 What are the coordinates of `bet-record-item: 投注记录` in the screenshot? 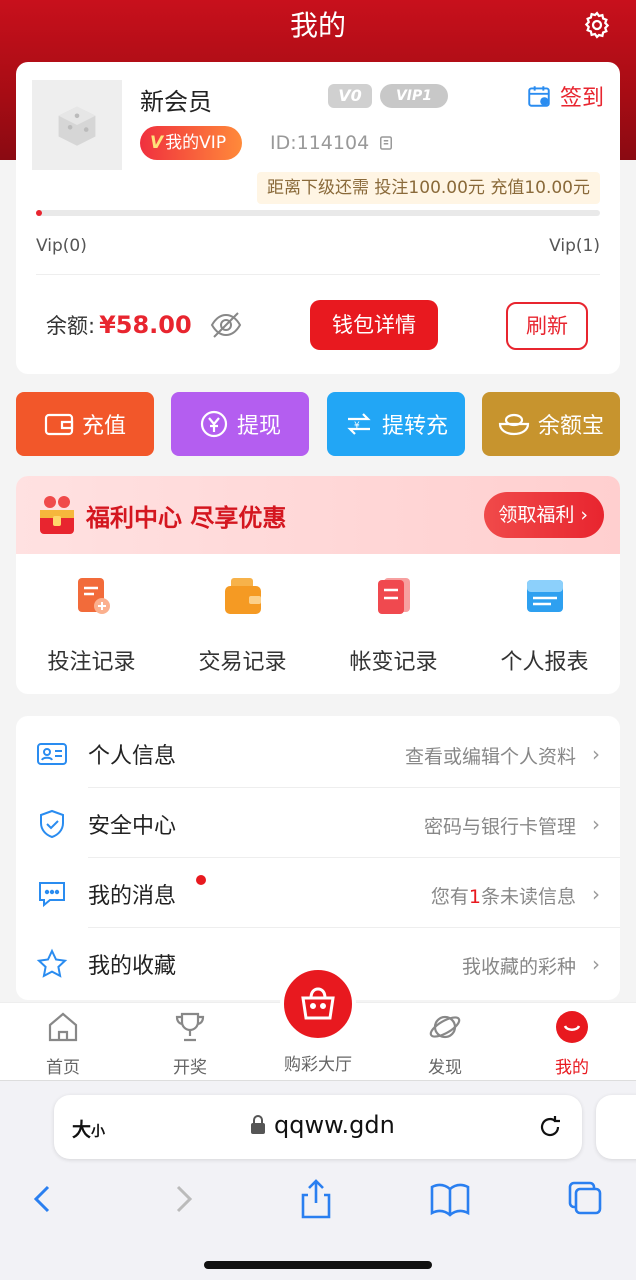 It's located at (91, 626).